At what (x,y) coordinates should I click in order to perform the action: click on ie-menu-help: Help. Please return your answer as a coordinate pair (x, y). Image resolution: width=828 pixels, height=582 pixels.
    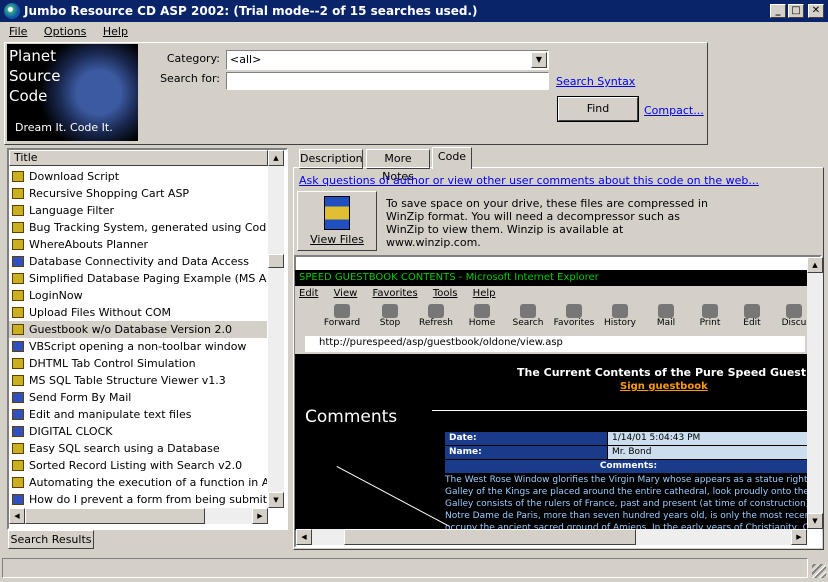
    Looking at the image, I should click on (484, 293).